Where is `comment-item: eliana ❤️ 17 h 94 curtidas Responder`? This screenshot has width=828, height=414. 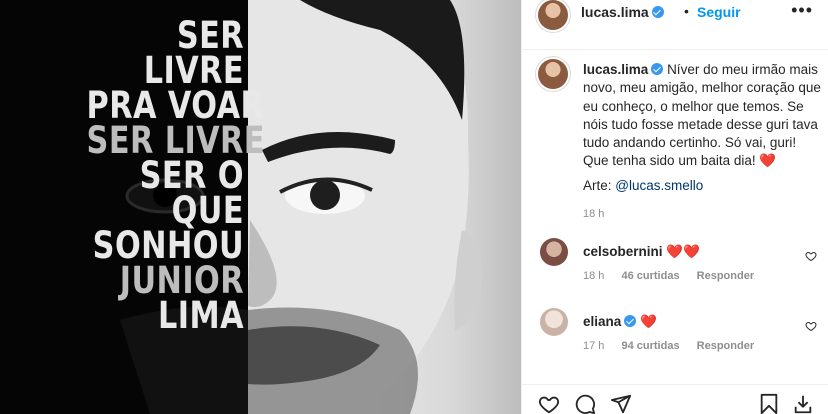 comment-item: eliana ❤️ 17 h 94 curtidas Responder is located at coordinates (675, 338).